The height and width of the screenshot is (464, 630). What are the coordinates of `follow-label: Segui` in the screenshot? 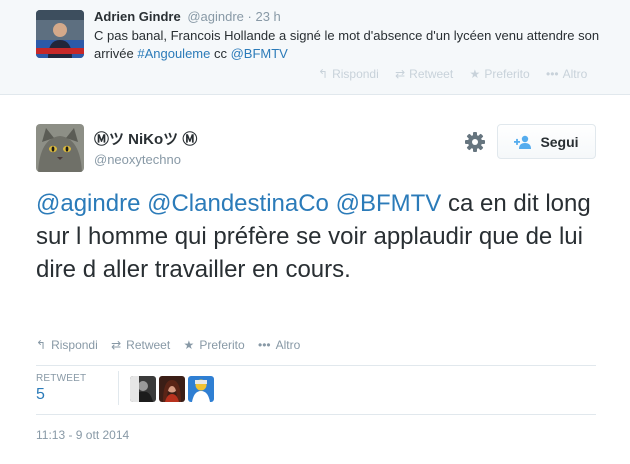 It's located at (559, 141).